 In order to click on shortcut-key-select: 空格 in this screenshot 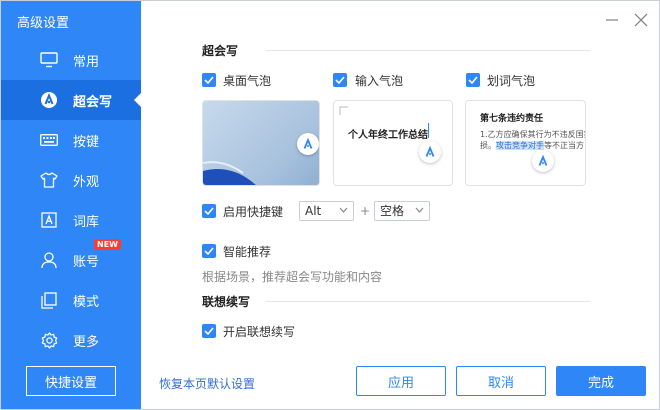, I will do `click(402, 211)`.